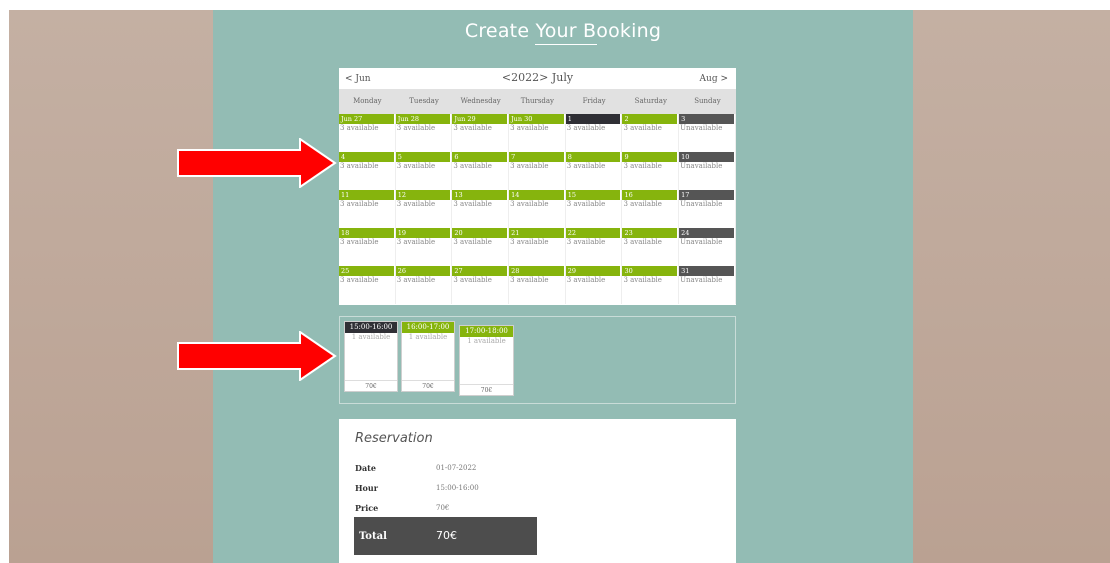 The width and height of the screenshot is (1110, 563). Describe the element at coordinates (486, 360) in the screenshot. I see `hour-slot: 17:00-18:00 1 available 70€` at that location.